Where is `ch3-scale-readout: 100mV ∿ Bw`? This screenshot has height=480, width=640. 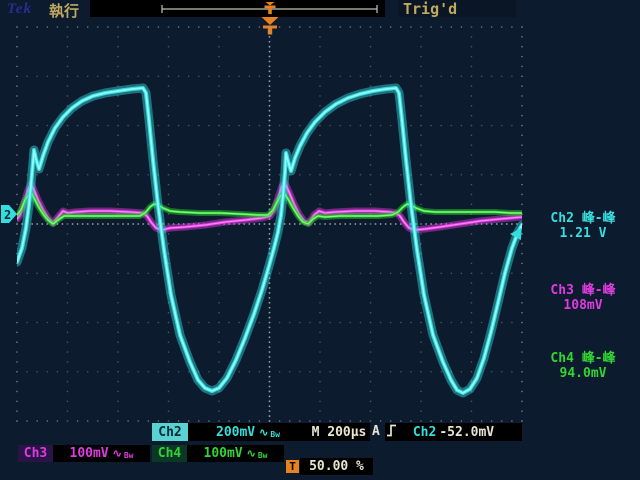 ch3-scale-readout: 100mV ∿ Bw is located at coordinates (101, 453).